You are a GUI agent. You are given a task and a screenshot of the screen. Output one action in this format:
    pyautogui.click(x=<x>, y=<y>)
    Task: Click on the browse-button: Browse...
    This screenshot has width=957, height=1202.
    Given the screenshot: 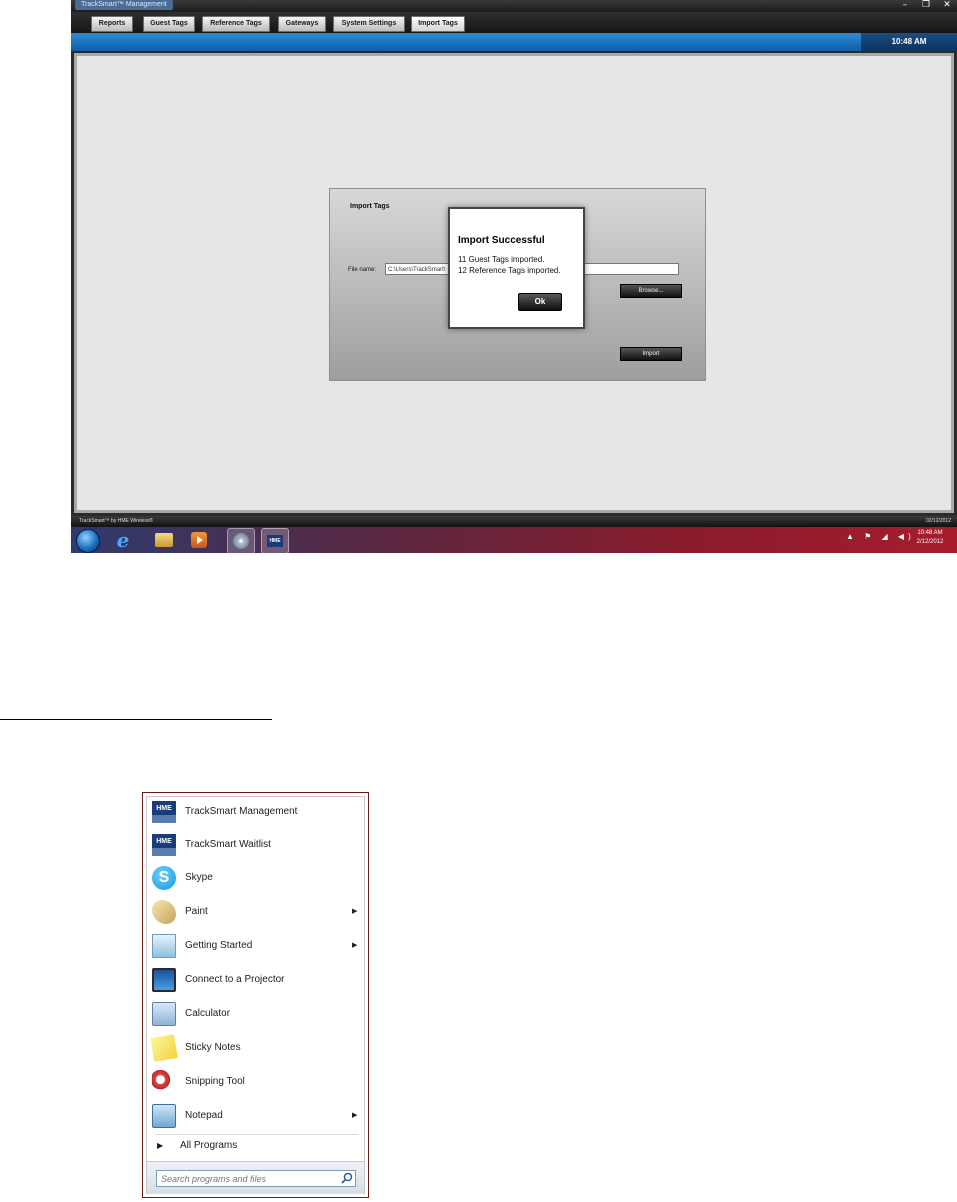 What is the action you would take?
    pyautogui.click(x=651, y=291)
    